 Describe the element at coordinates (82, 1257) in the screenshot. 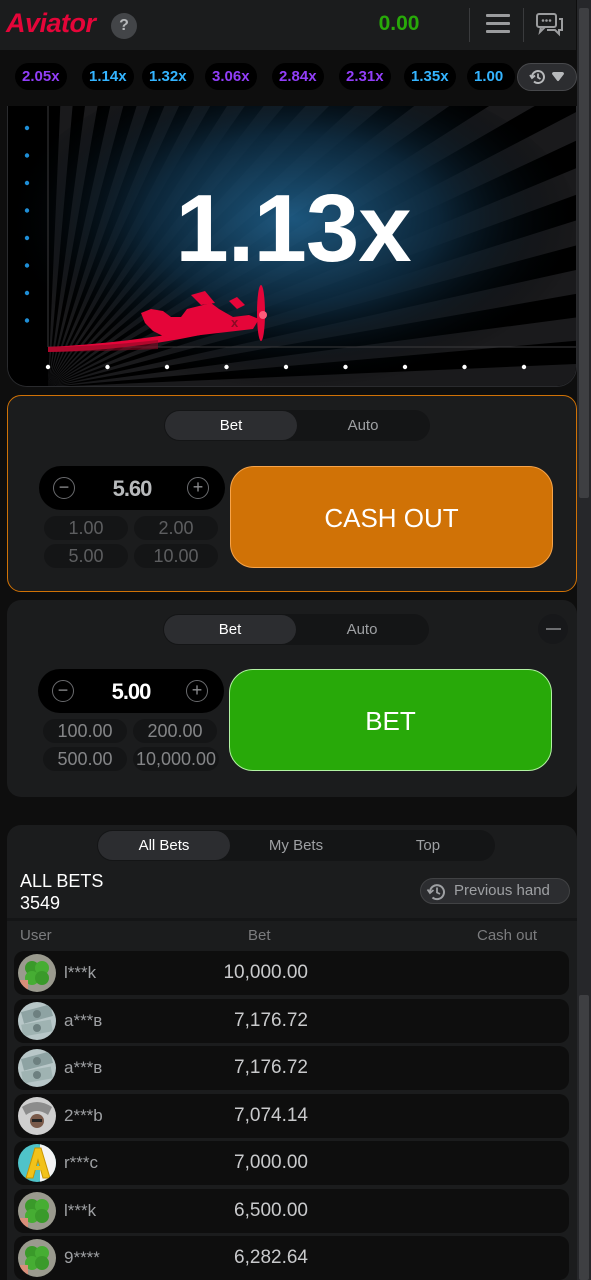

I see `bet-user: 9****` at that location.